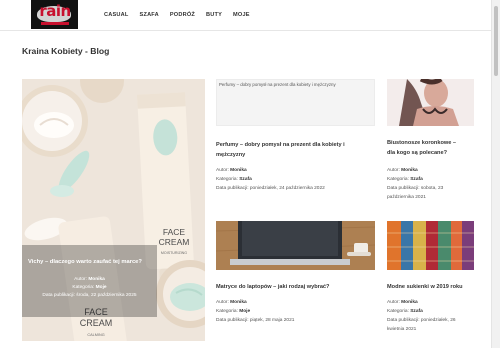 This screenshot has width=500, height=348. Describe the element at coordinates (174, 253) in the screenshot. I see `tube1-line3: MOISTURIZING` at that location.